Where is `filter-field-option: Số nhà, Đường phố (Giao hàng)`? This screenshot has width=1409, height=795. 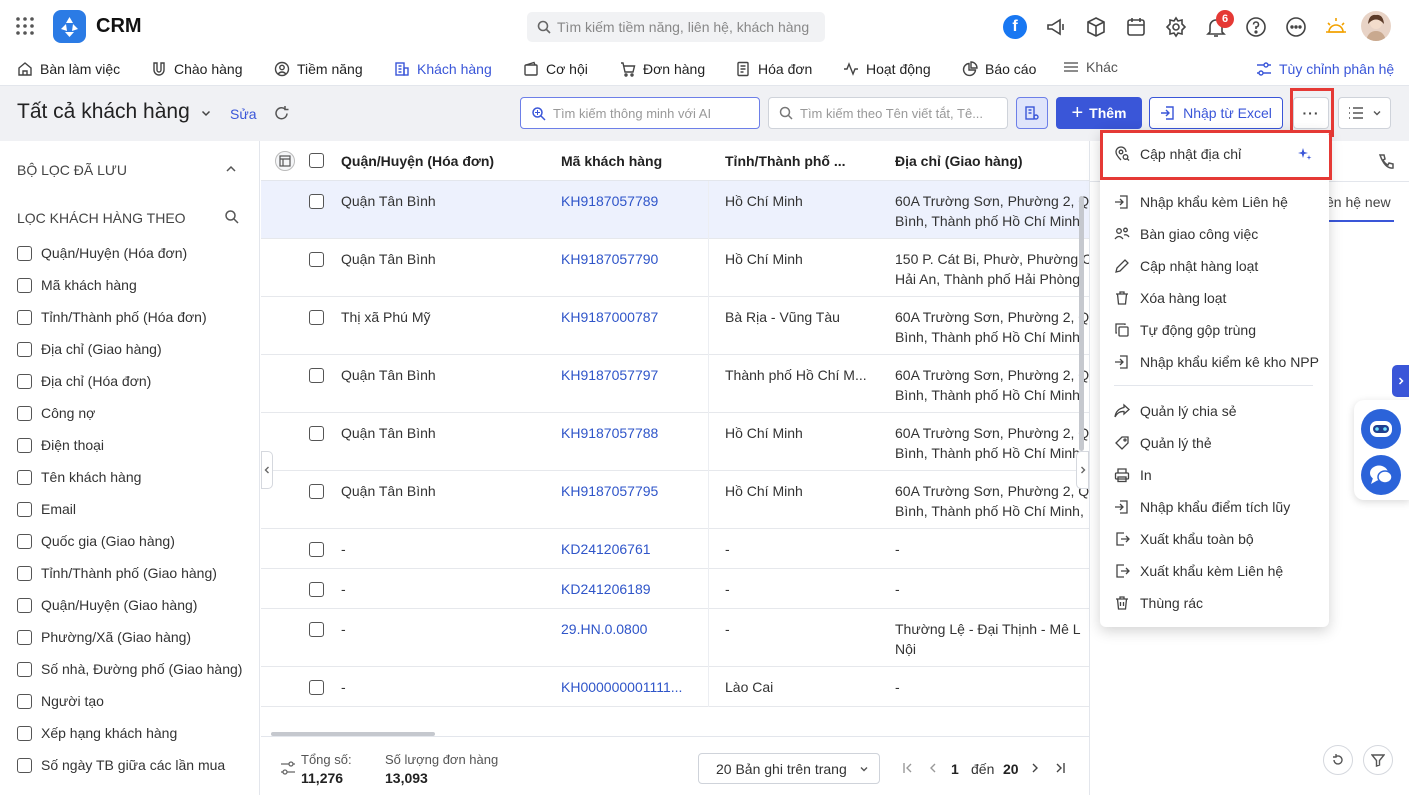 filter-field-option: Số nhà, Đường phố (Giao hàng) is located at coordinates (129, 669).